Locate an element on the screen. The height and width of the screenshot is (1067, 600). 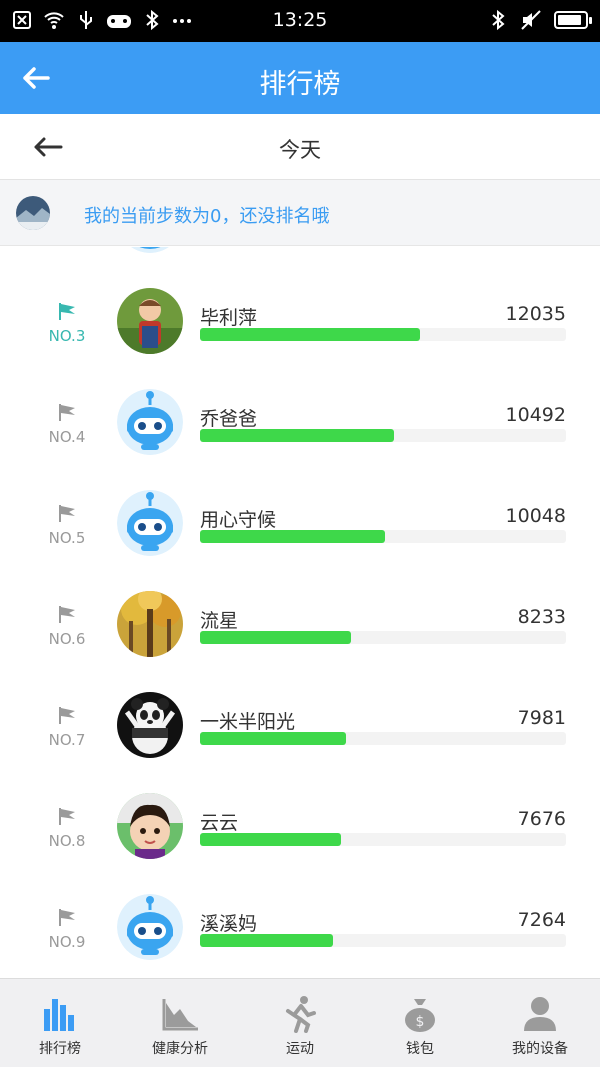
ranking-row: NO.9 溪溪妈 7264 is located at coordinates (300, 935).